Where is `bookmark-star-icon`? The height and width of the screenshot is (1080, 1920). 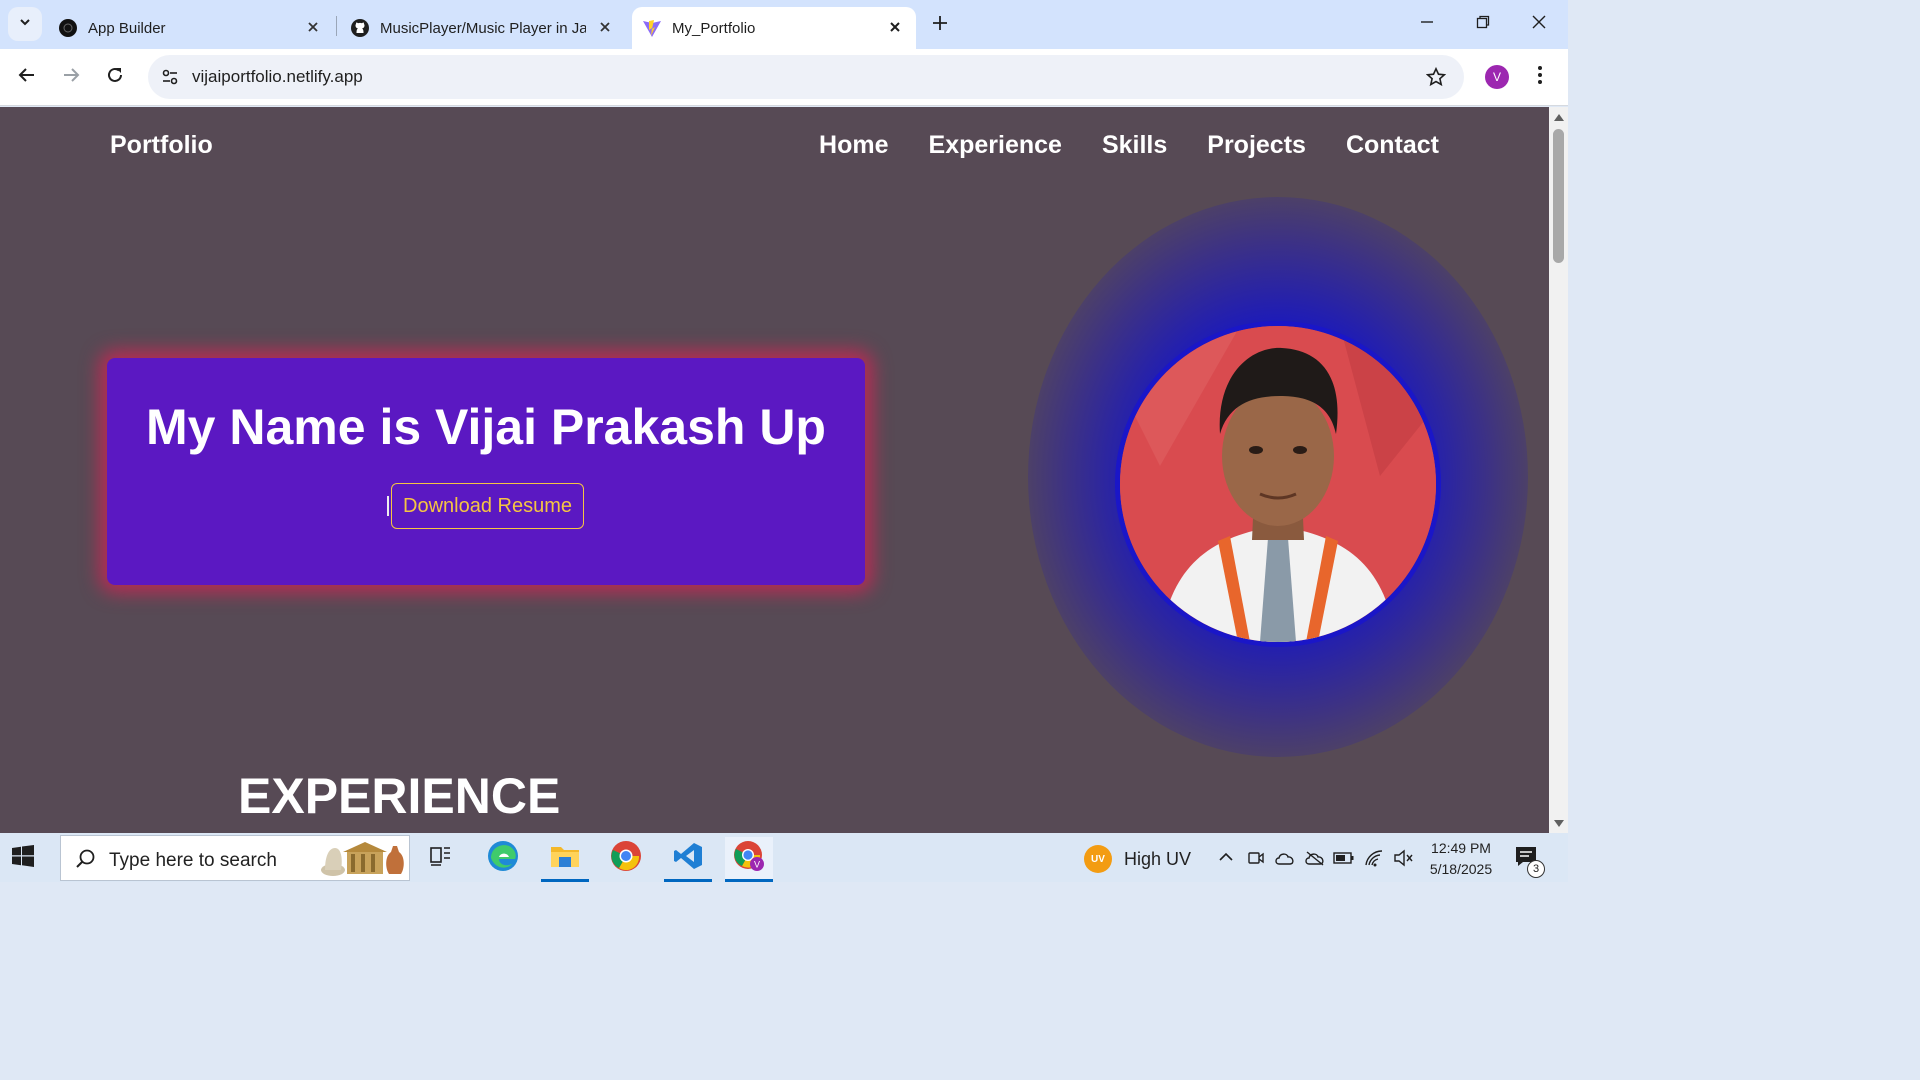 bookmark-star-icon is located at coordinates (1436, 77).